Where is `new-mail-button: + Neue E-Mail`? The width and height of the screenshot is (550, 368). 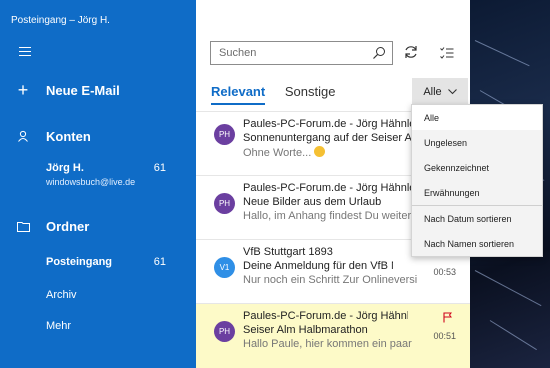
new-mail-button: + Neue E-Mail is located at coordinates (98, 90).